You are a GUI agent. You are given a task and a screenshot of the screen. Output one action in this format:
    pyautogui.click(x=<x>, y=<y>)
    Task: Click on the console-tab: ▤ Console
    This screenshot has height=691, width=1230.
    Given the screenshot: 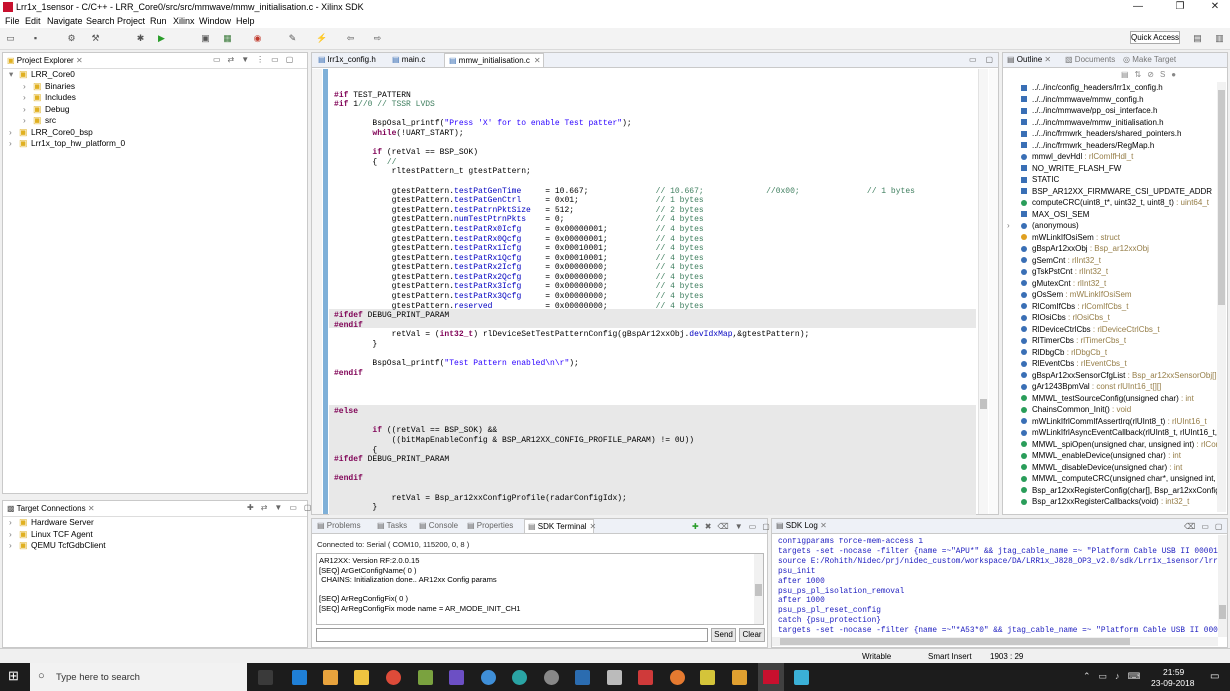 What is the action you would take?
    pyautogui.click(x=439, y=526)
    